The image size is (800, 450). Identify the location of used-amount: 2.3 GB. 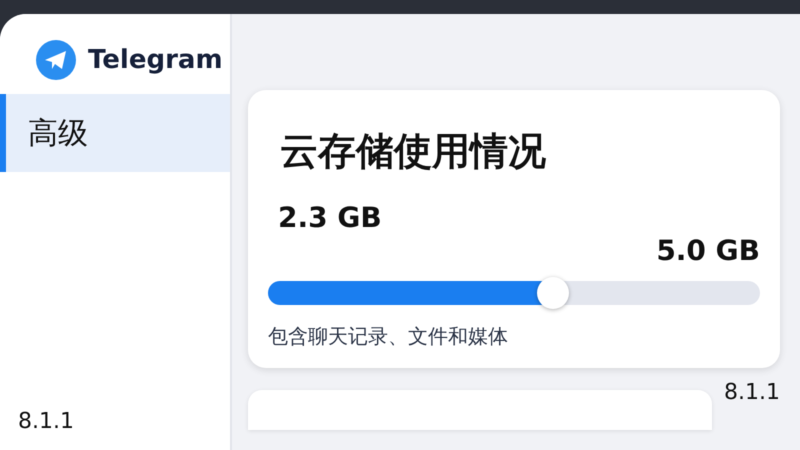
(330, 217).